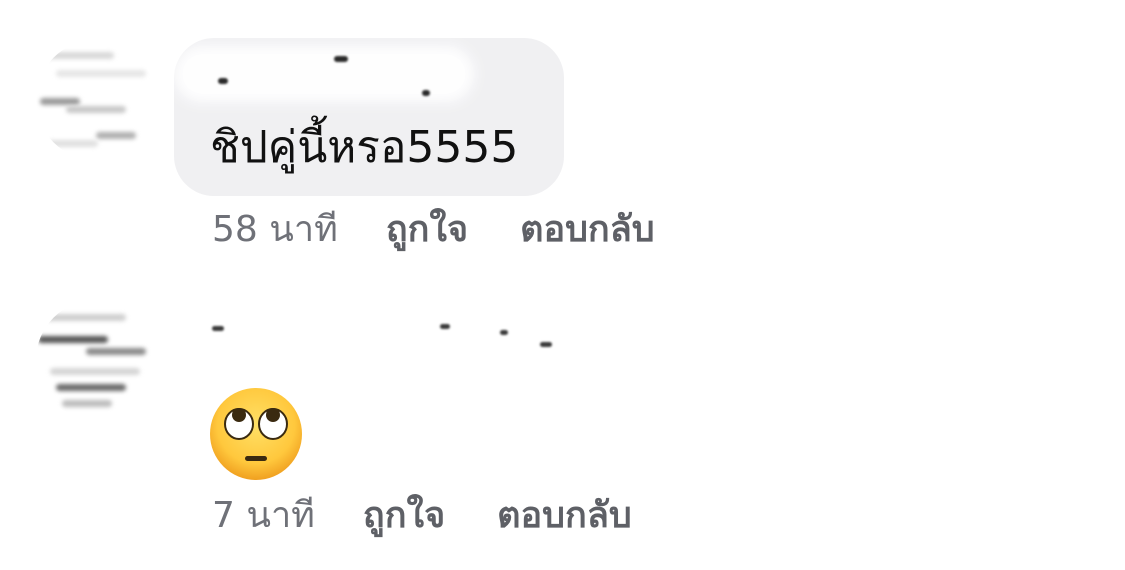 The width and height of the screenshot is (1125, 570). I want to click on face-with-rolling-eyes-icon, so click(256, 434).